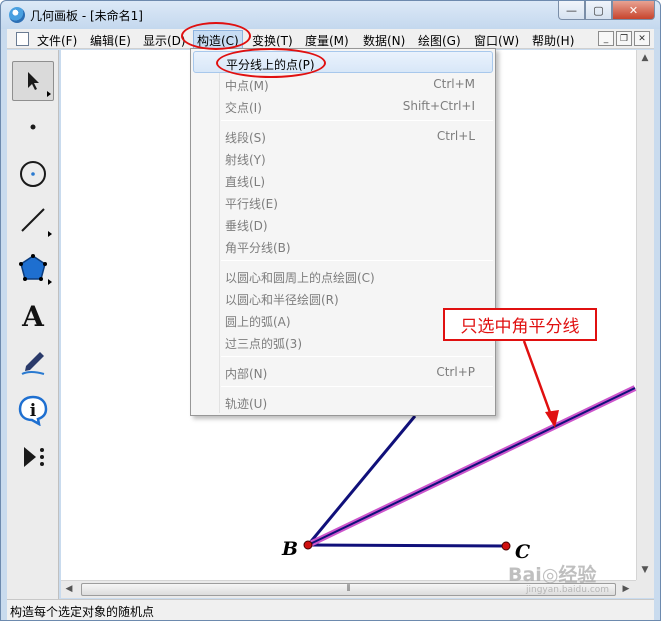 Image resolution: width=661 pixels, height=621 pixels. Describe the element at coordinates (633, 10) in the screenshot. I see `close-button: ✕` at that location.